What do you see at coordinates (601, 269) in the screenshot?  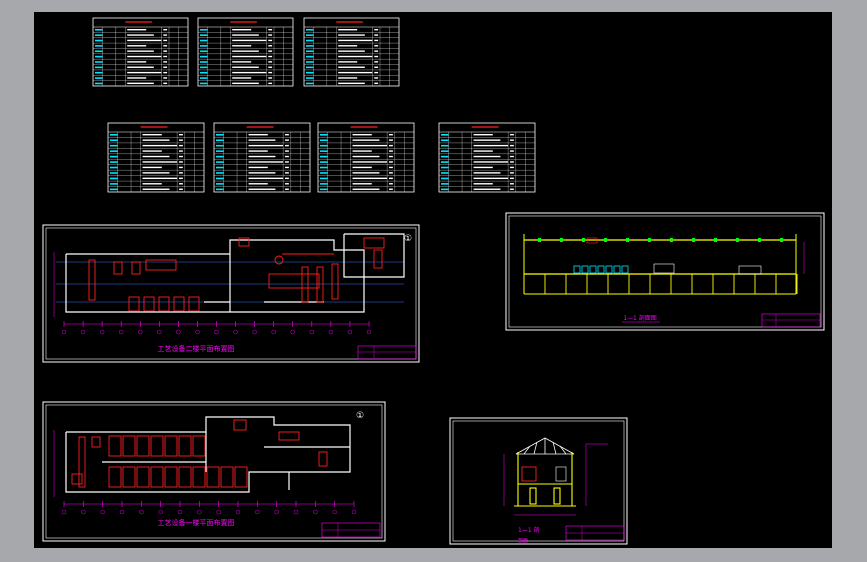 I see `tanks` at bounding box center [601, 269].